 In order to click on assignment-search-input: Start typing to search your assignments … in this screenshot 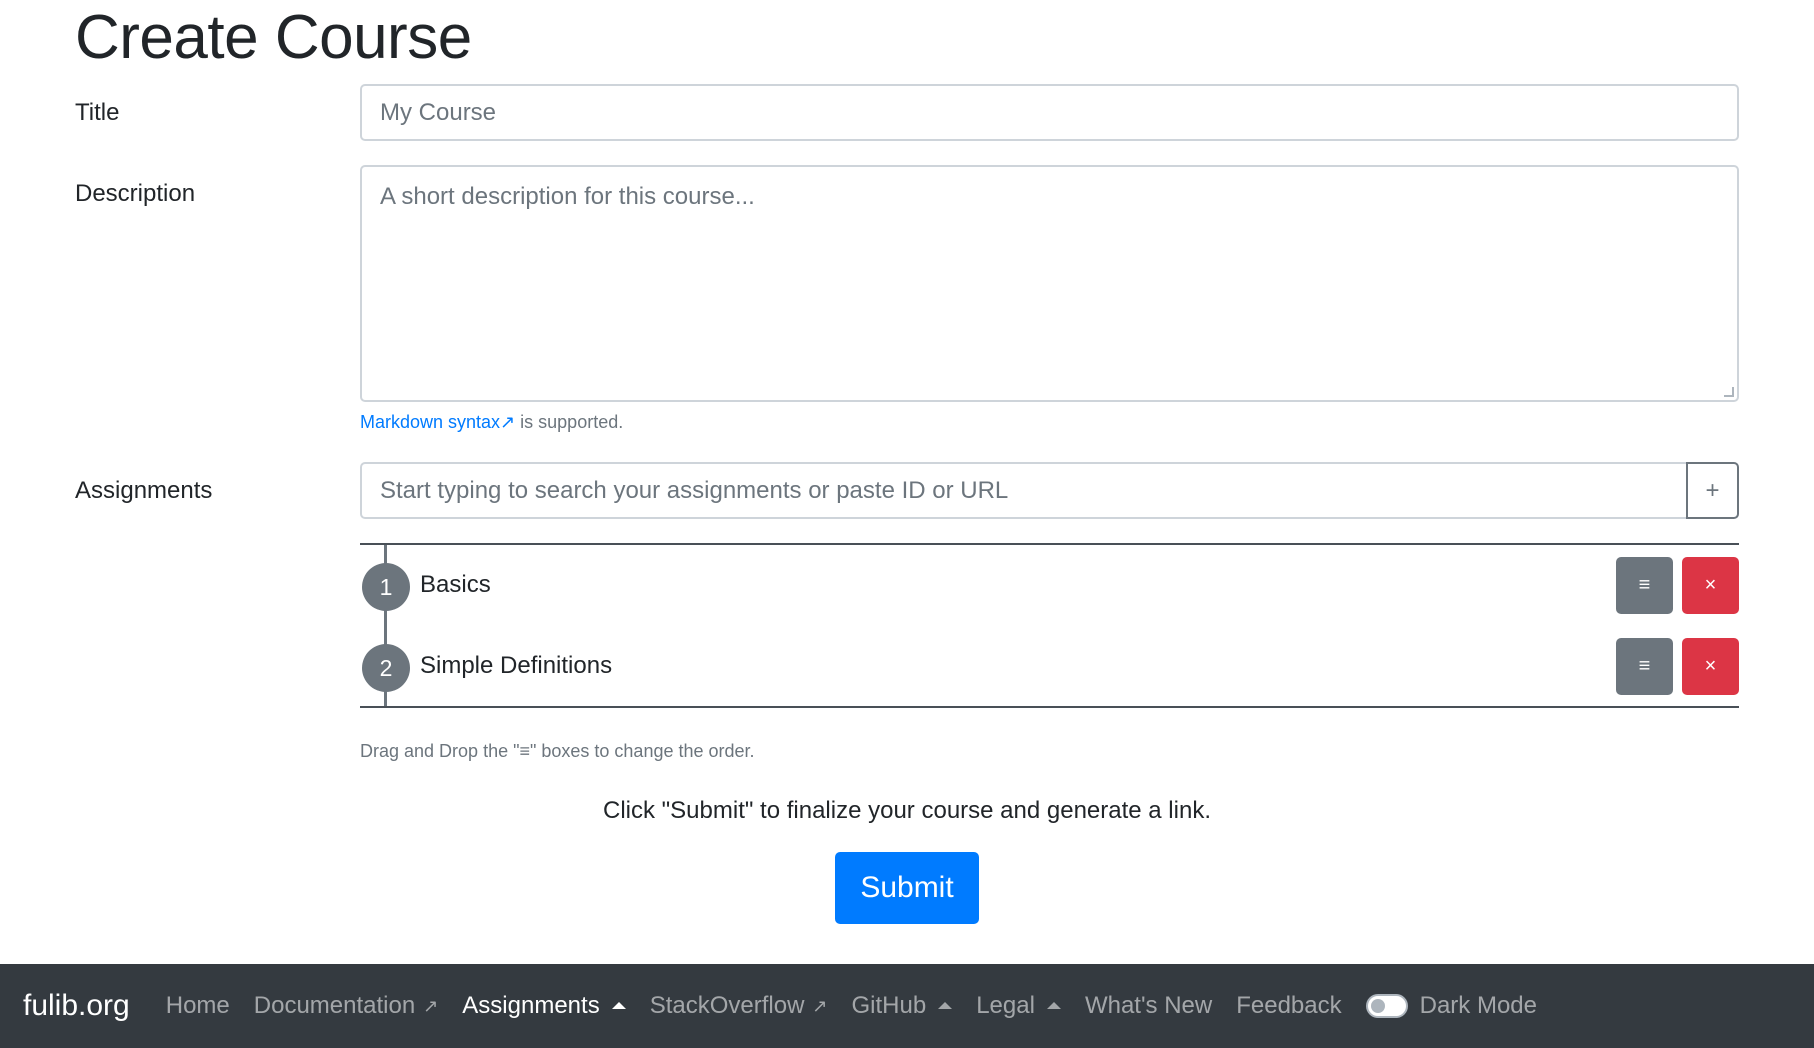, I will do `click(1023, 490)`.